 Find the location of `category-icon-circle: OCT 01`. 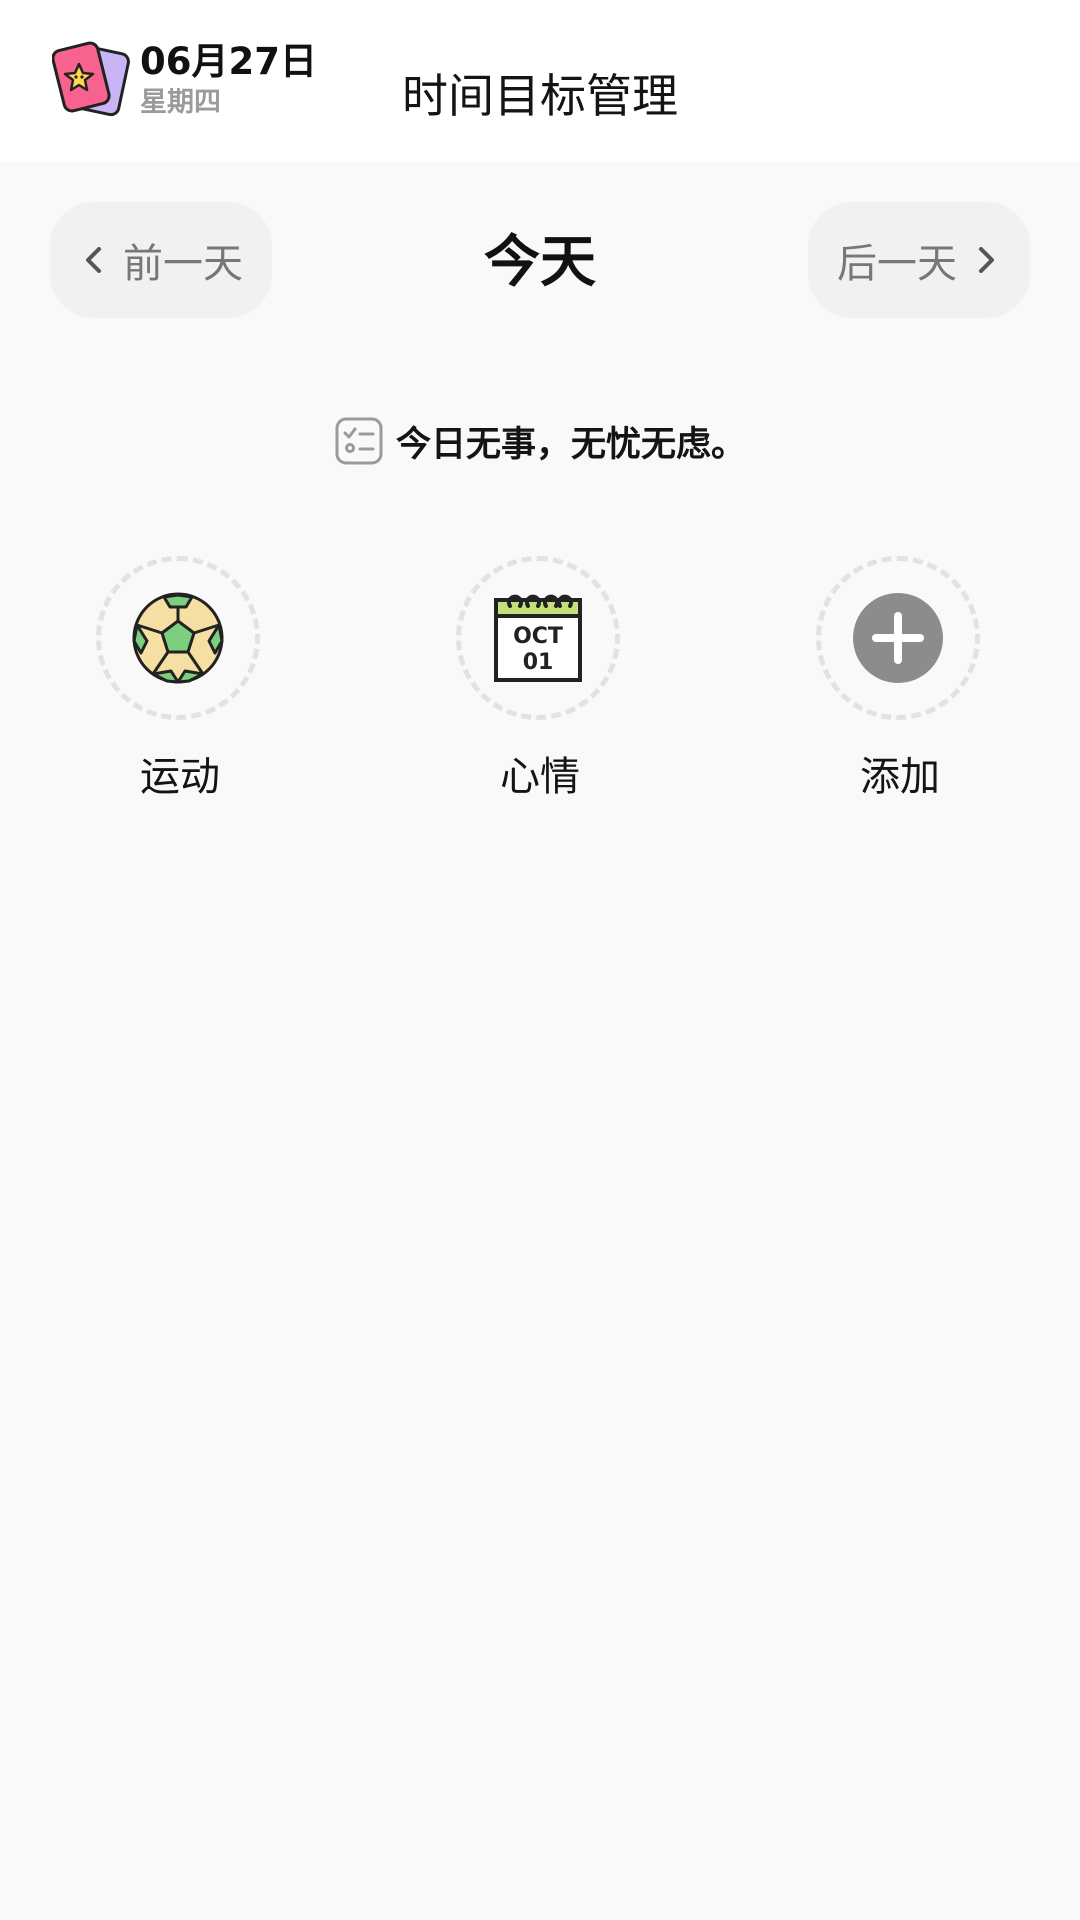

category-icon-circle: OCT 01 is located at coordinates (538, 638).